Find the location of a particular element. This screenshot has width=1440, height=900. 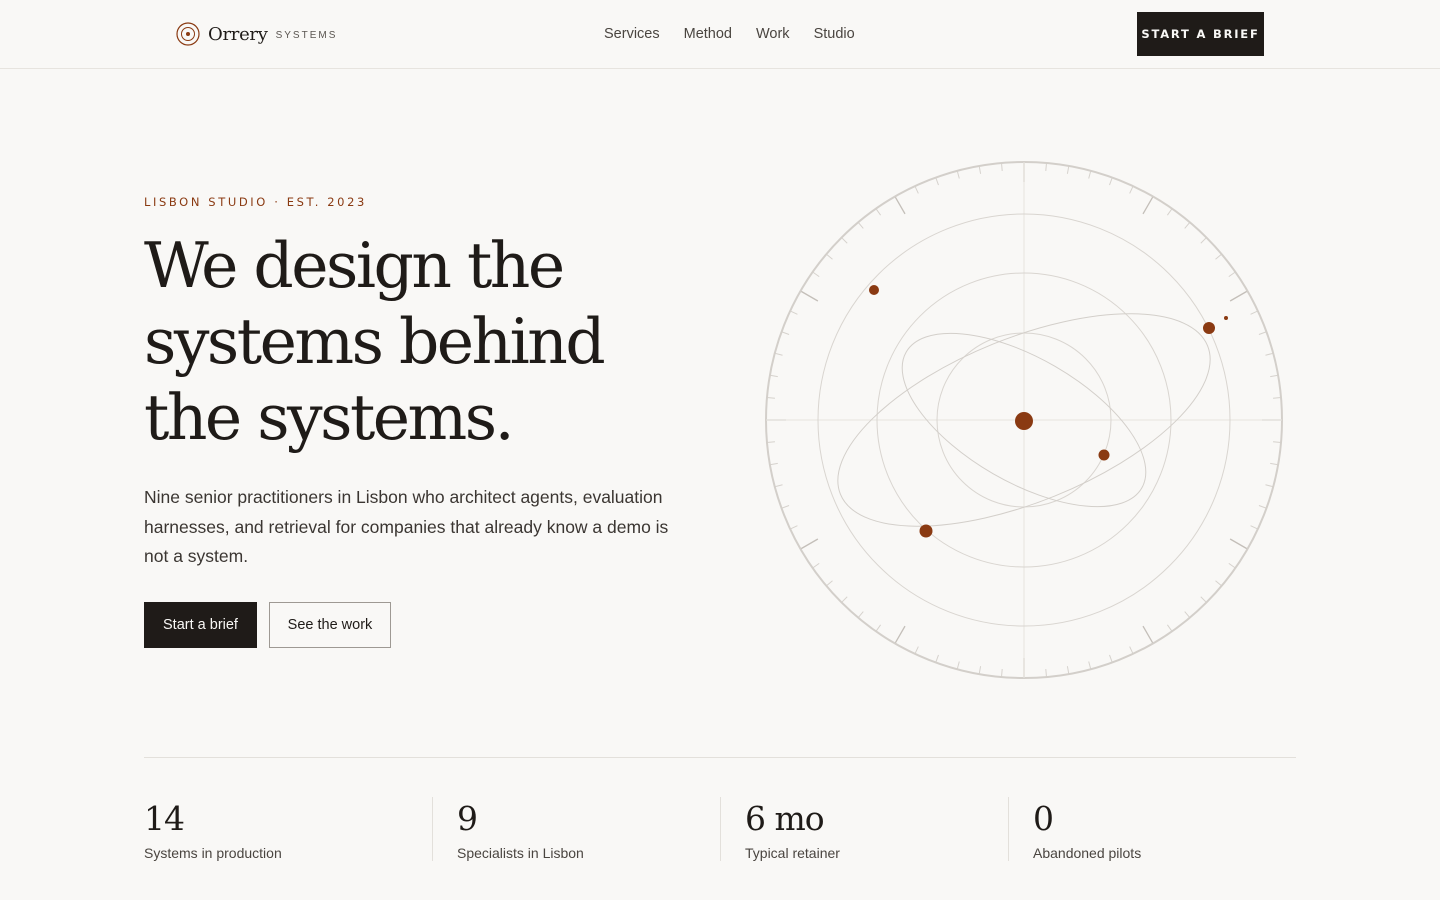

stat-label: Abandoned pilots is located at coordinates (1087, 853).